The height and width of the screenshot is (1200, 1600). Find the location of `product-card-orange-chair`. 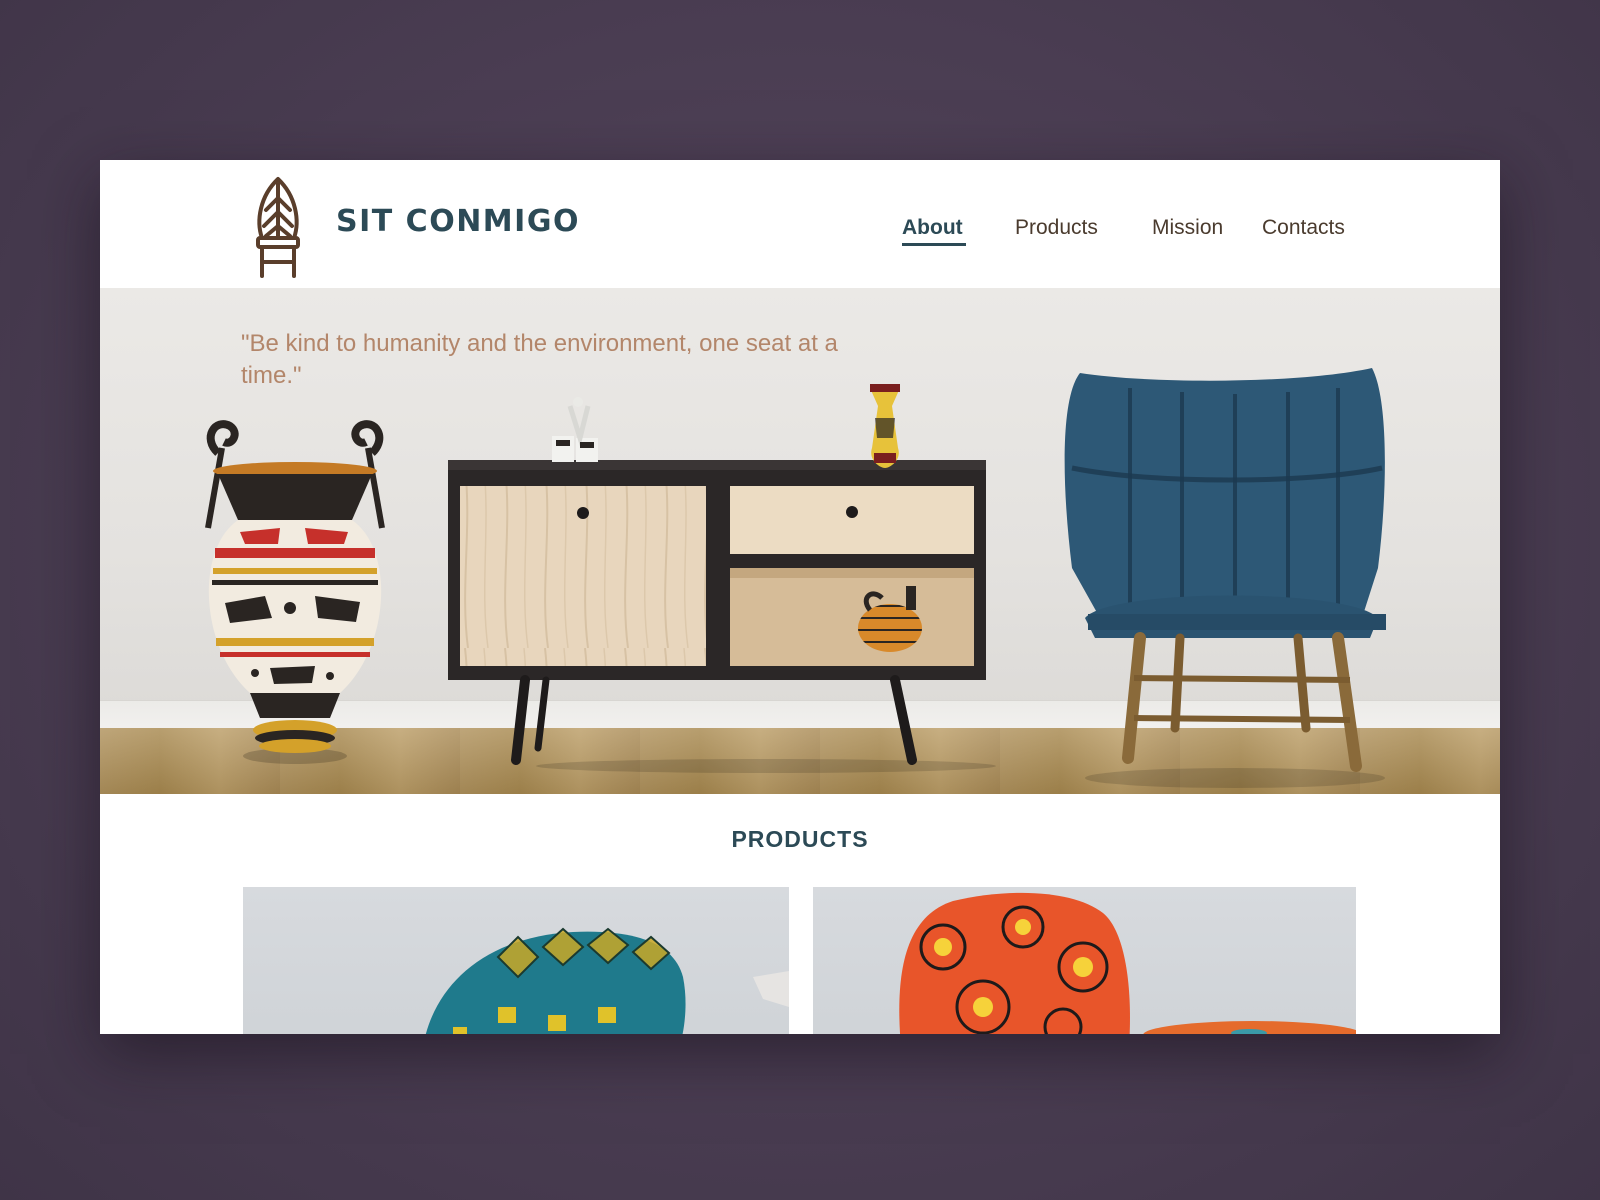

product-card-orange-chair is located at coordinates (1084, 960).